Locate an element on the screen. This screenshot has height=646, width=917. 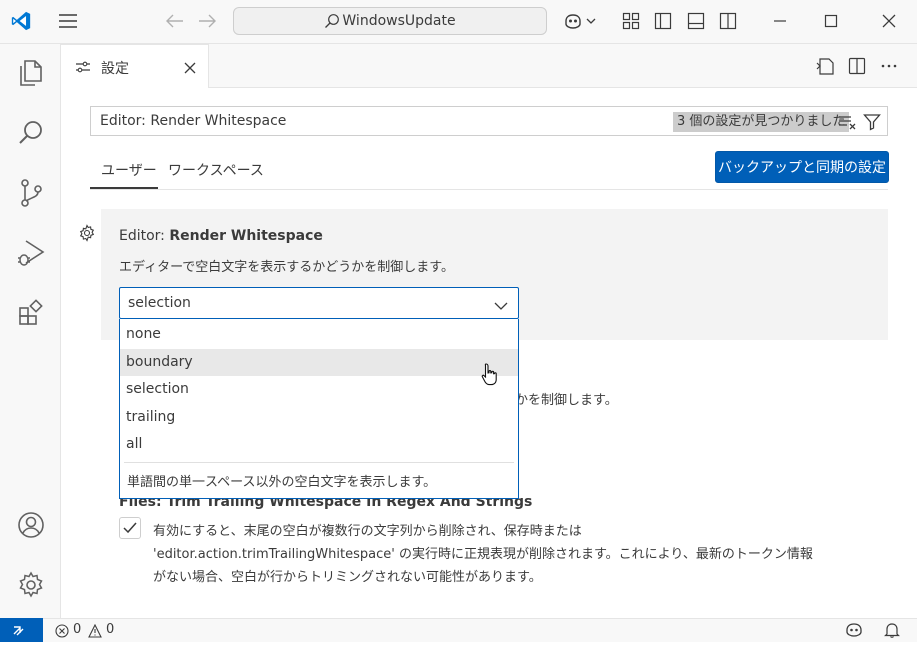
tab-workspace: ワークスペース is located at coordinates (216, 170).